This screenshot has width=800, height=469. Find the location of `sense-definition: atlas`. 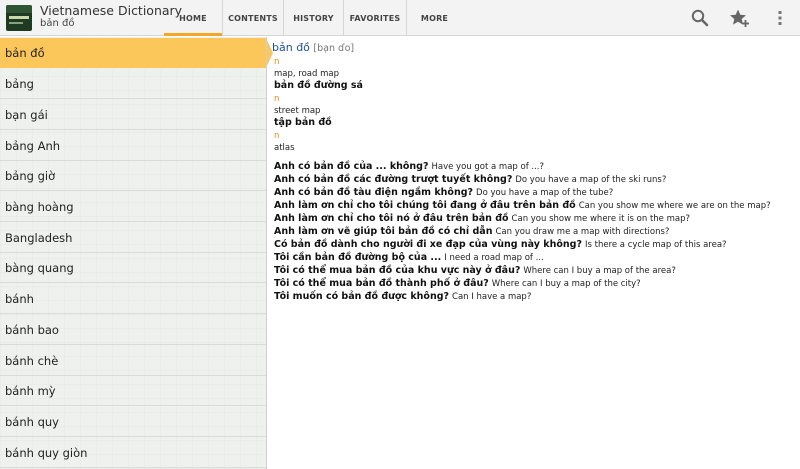

sense-definition: atlas is located at coordinates (284, 148).